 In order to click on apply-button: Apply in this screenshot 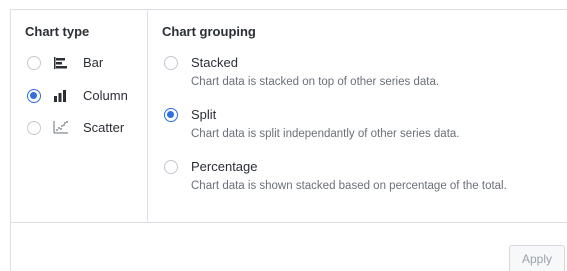, I will do `click(537, 258)`.